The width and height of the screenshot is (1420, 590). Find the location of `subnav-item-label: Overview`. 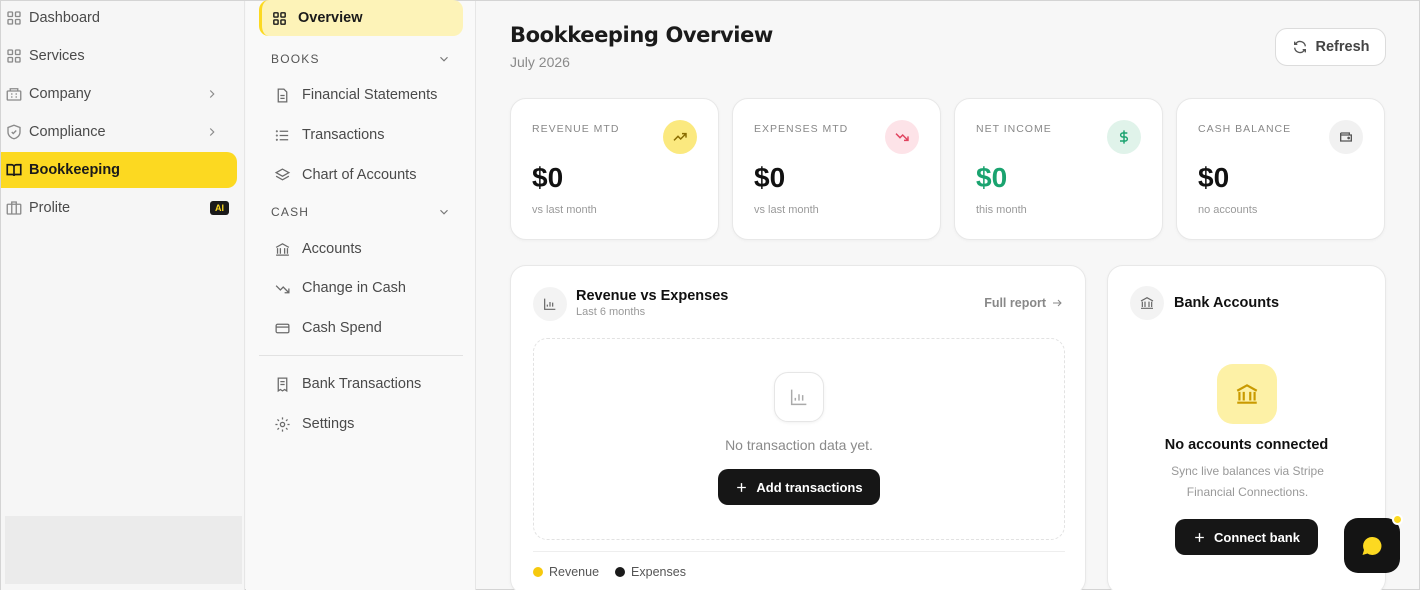

subnav-item-label: Overview is located at coordinates (330, 18).